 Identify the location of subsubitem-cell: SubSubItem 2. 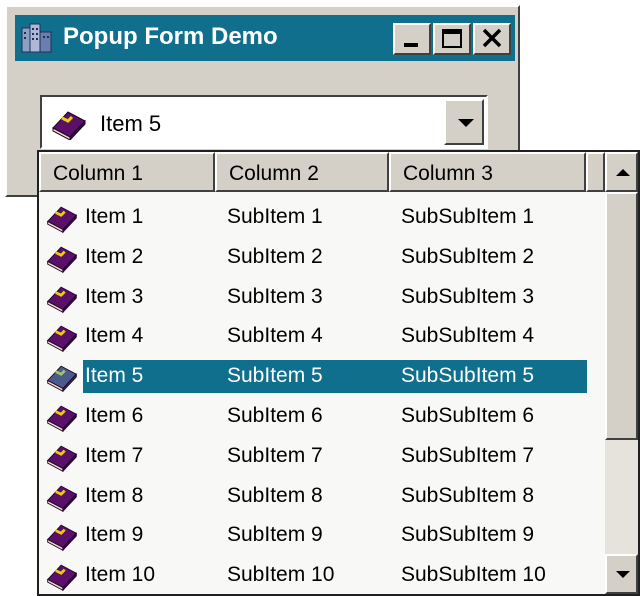
(468, 256).